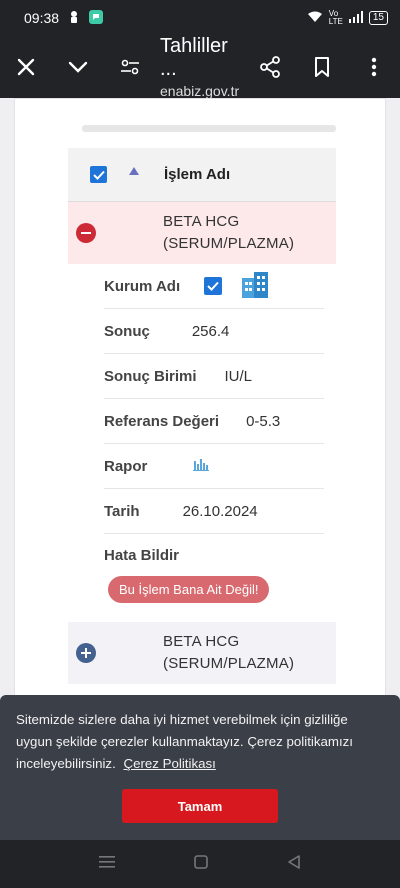 Image resolution: width=400 pixels, height=888 pixels. Describe the element at coordinates (315, 18) in the screenshot. I see `wifi-icon` at that location.